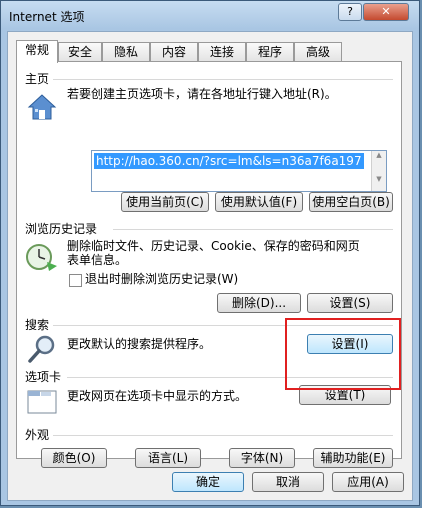 The height and width of the screenshot is (508, 422). I want to click on appearance-section-title: 外观, so click(37, 435).